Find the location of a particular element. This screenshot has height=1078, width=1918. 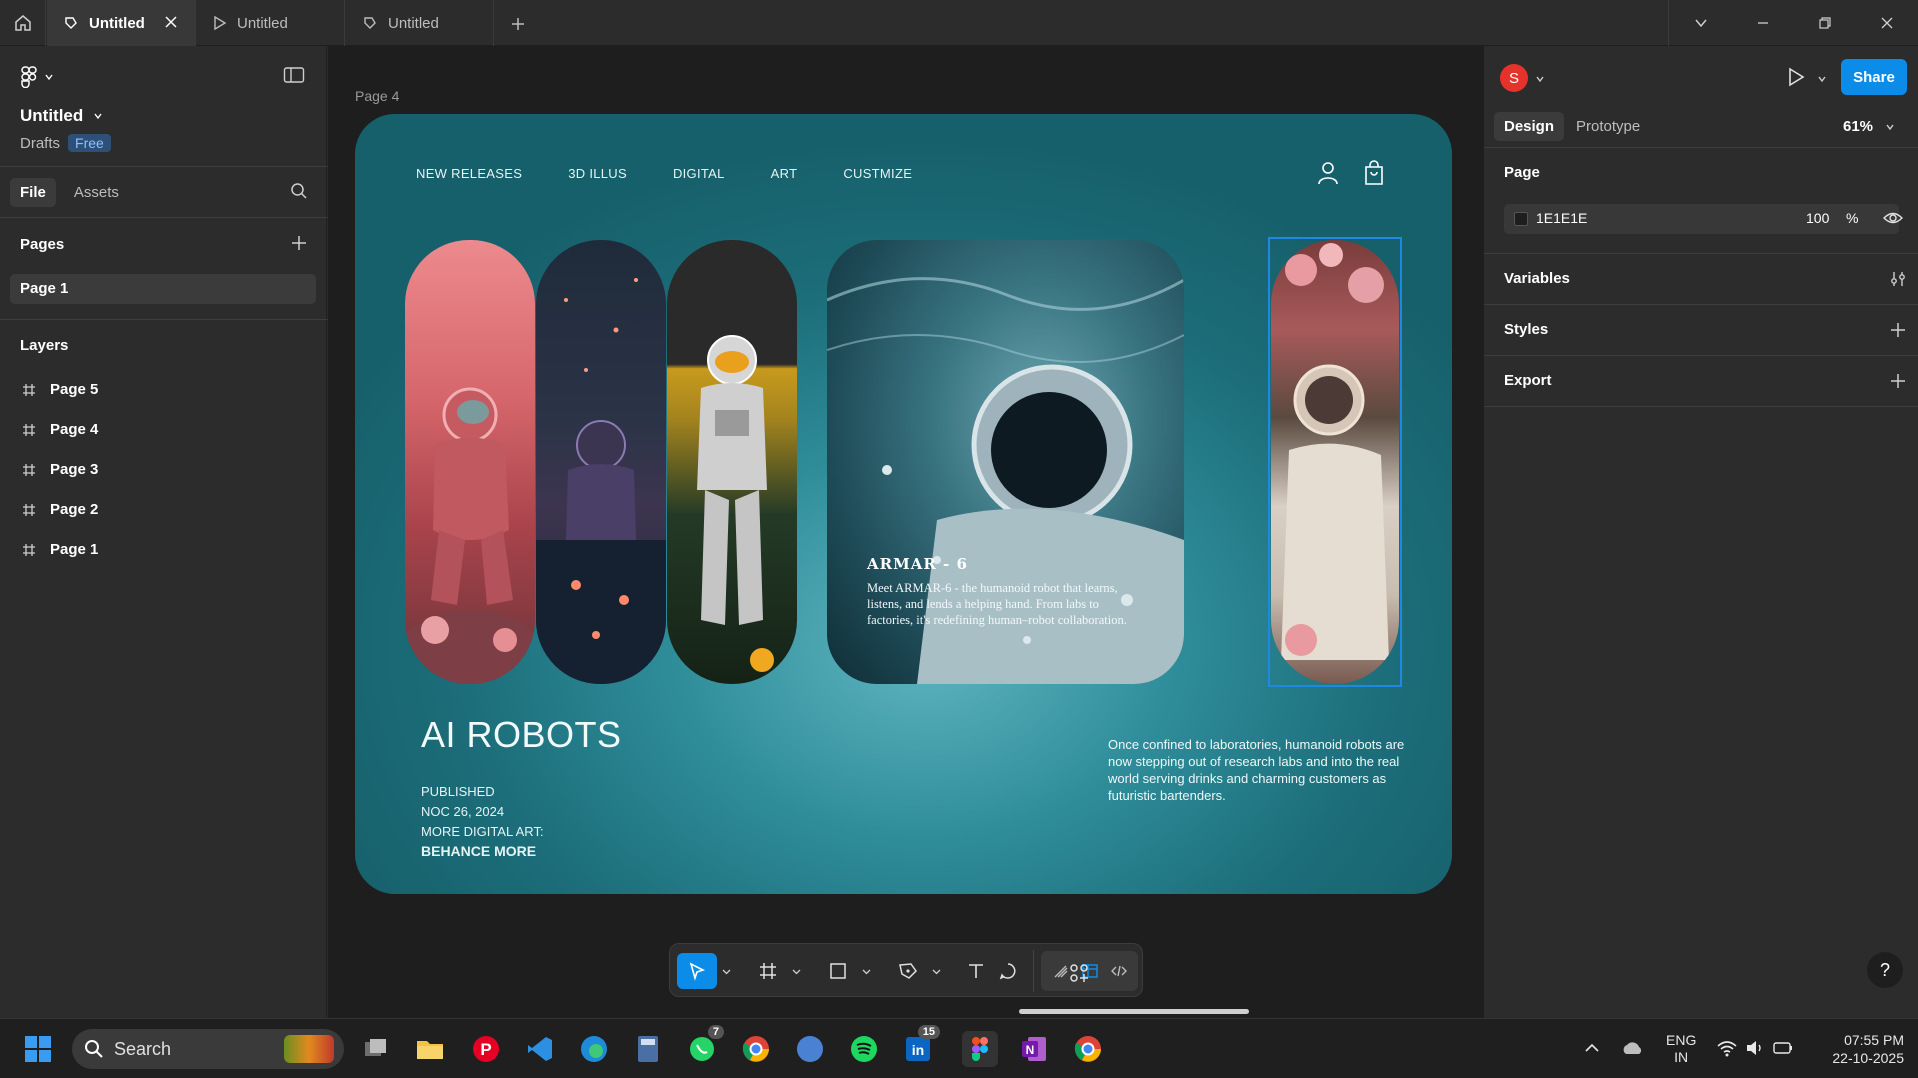

whatsapp-button: 7 is located at coordinates (704, 1046).